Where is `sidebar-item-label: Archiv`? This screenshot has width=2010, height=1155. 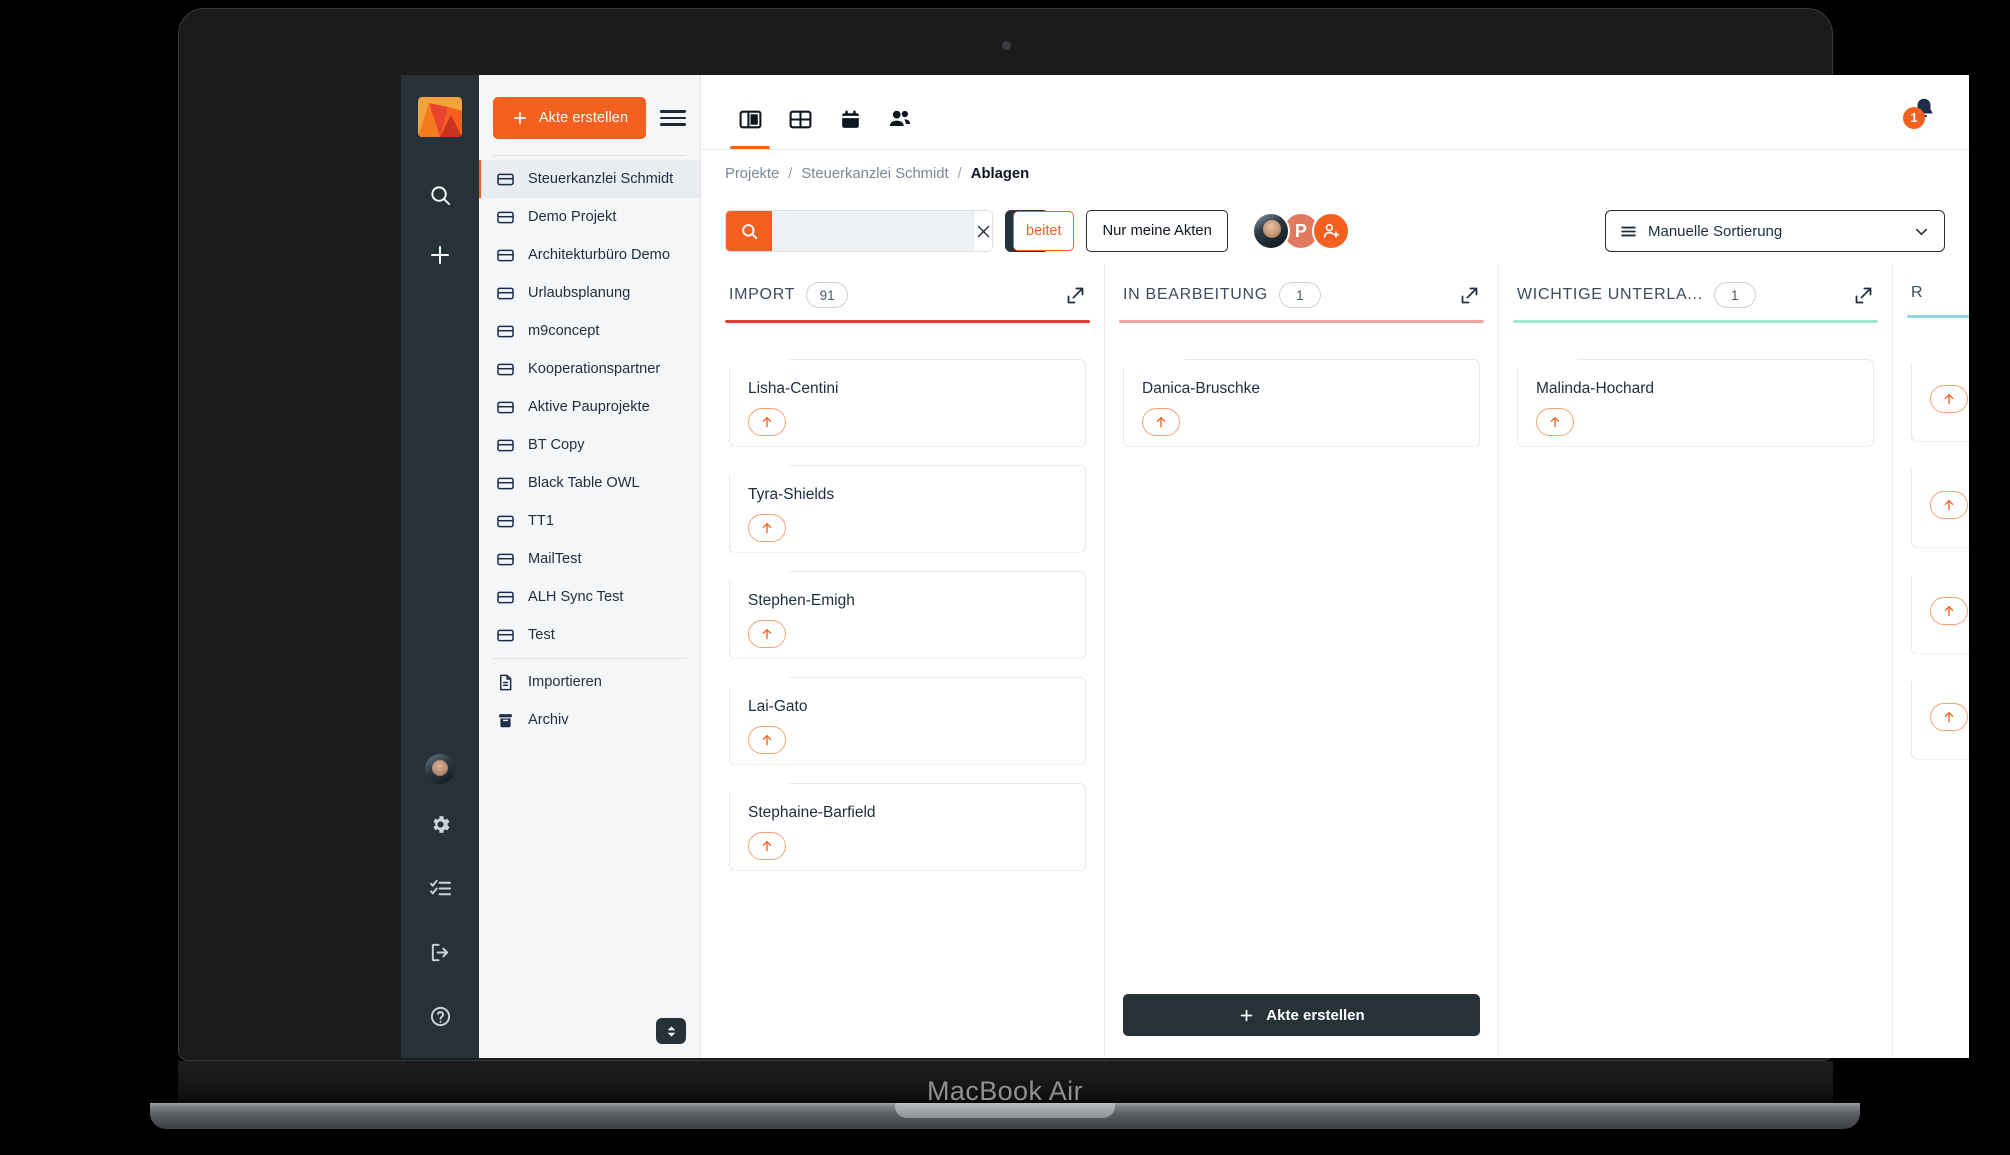 sidebar-item-label: Archiv is located at coordinates (548, 720).